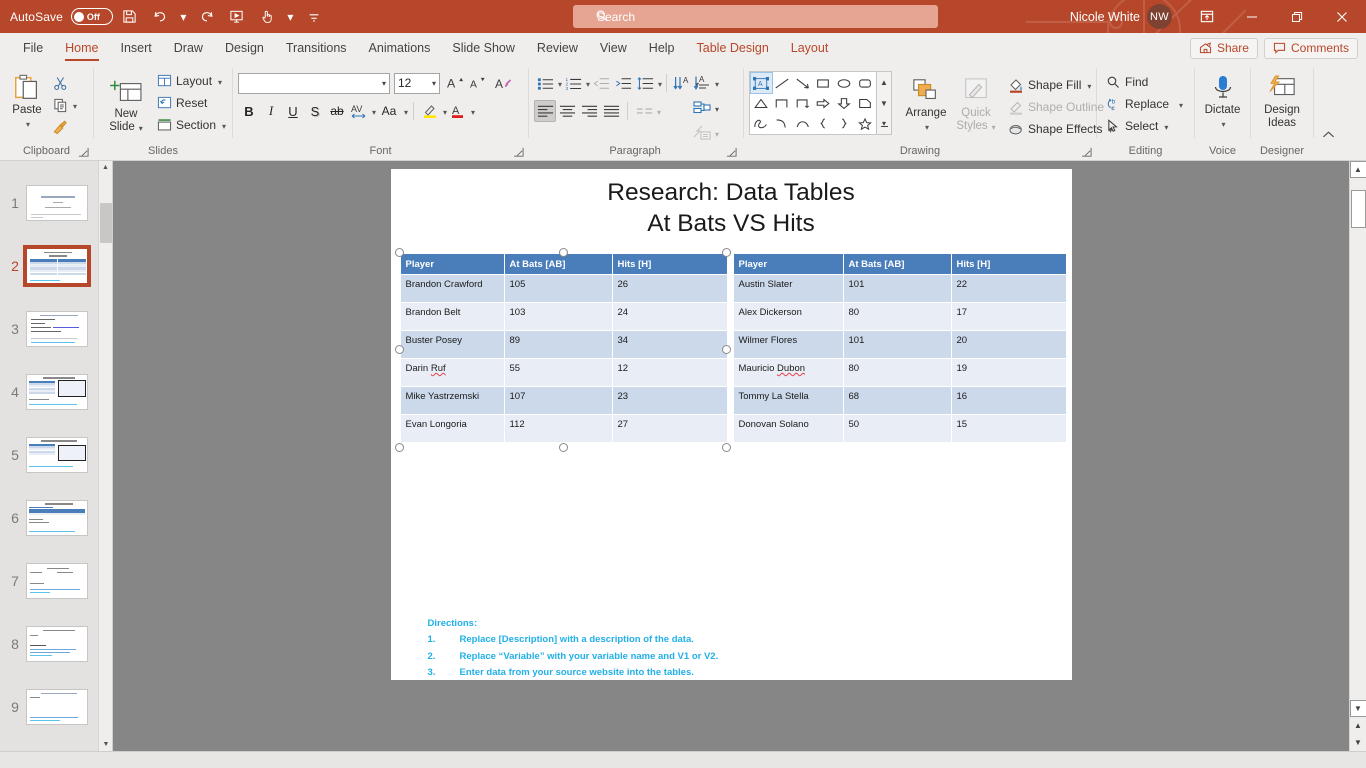 This screenshot has height=768, width=1366. What do you see at coordinates (136, 48) in the screenshot?
I see `tab-insert: Insert` at bounding box center [136, 48].